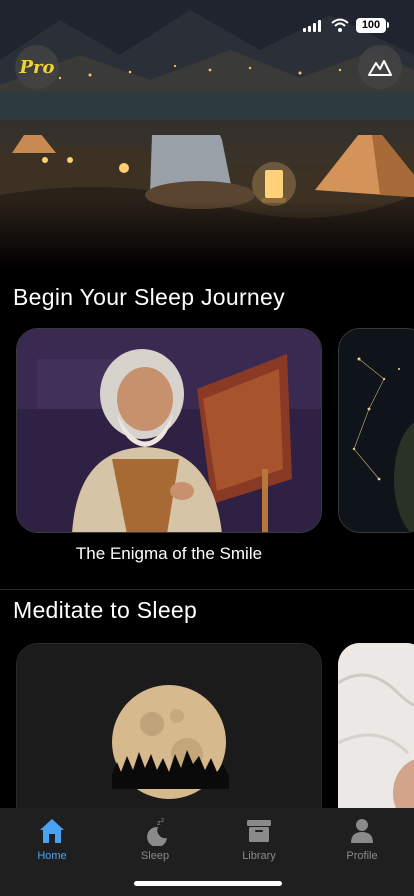  What do you see at coordinates (259, 831) in the screenshot?
I see `archive-box-icon` at bounding box center [259, 831].